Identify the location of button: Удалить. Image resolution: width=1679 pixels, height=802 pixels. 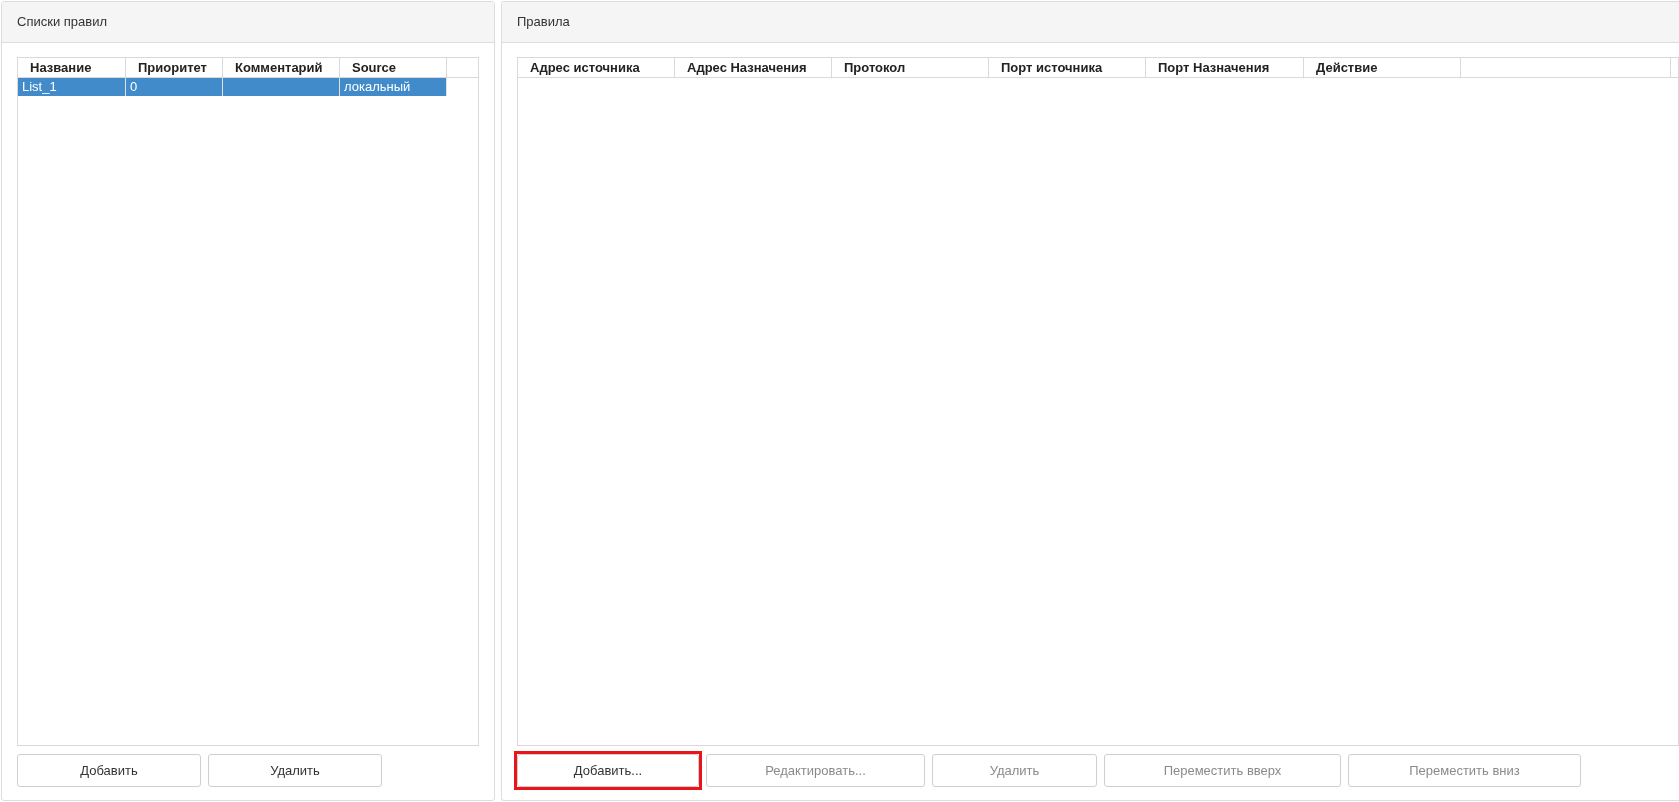
(295, 770).